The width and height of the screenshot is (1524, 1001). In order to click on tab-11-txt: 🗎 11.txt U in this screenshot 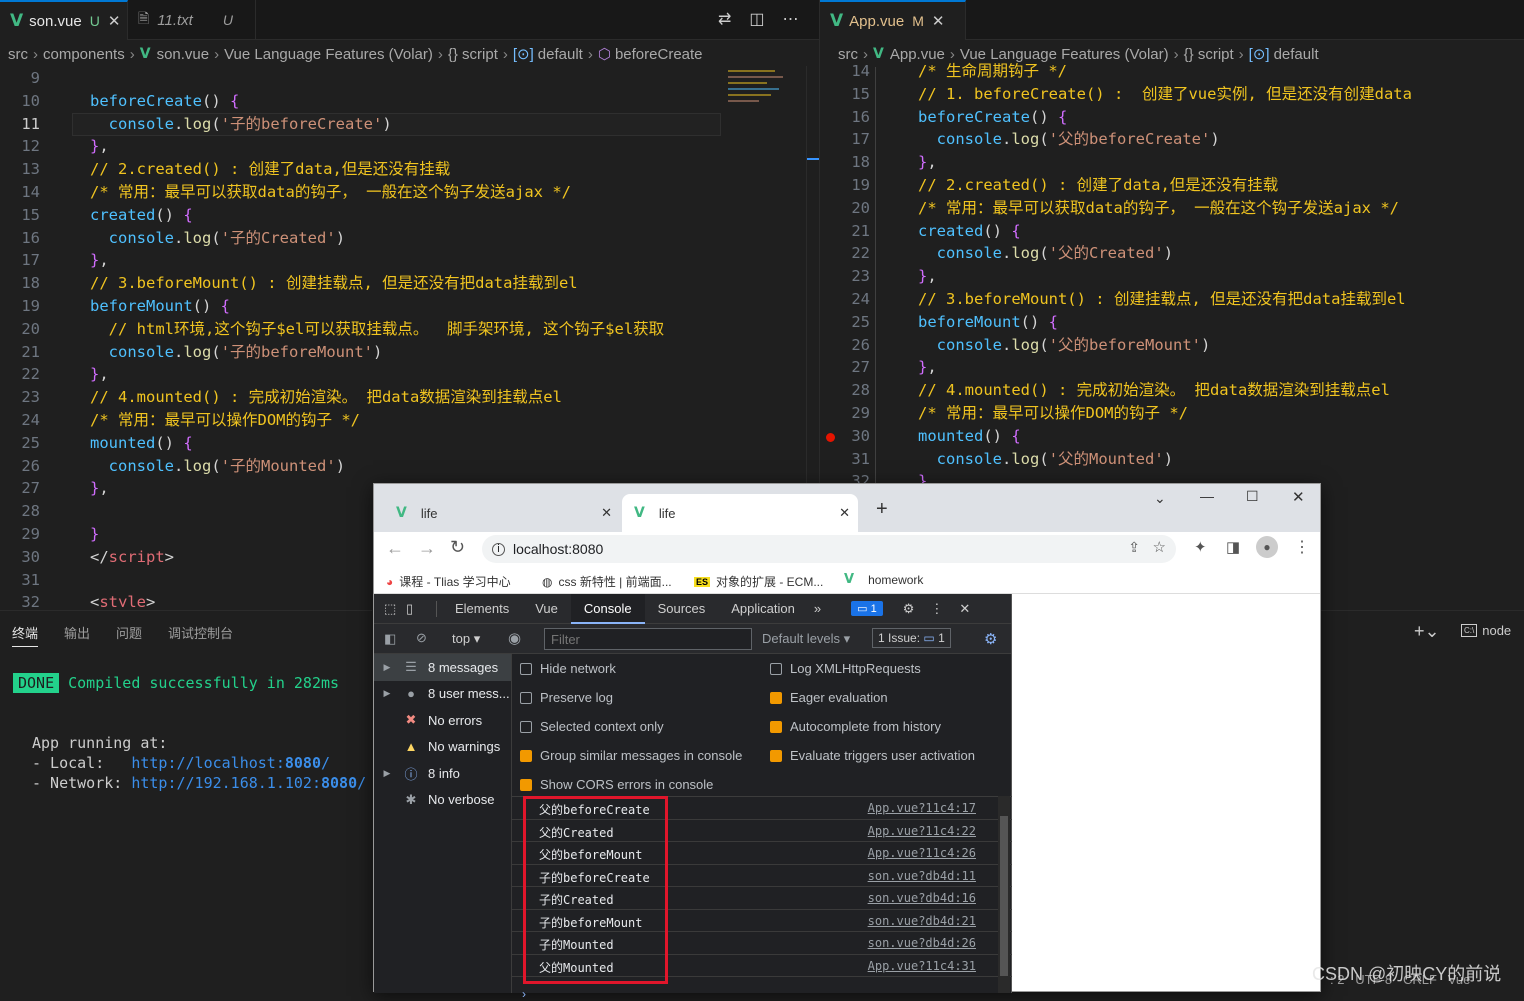, I will do `click(192, 20)`.